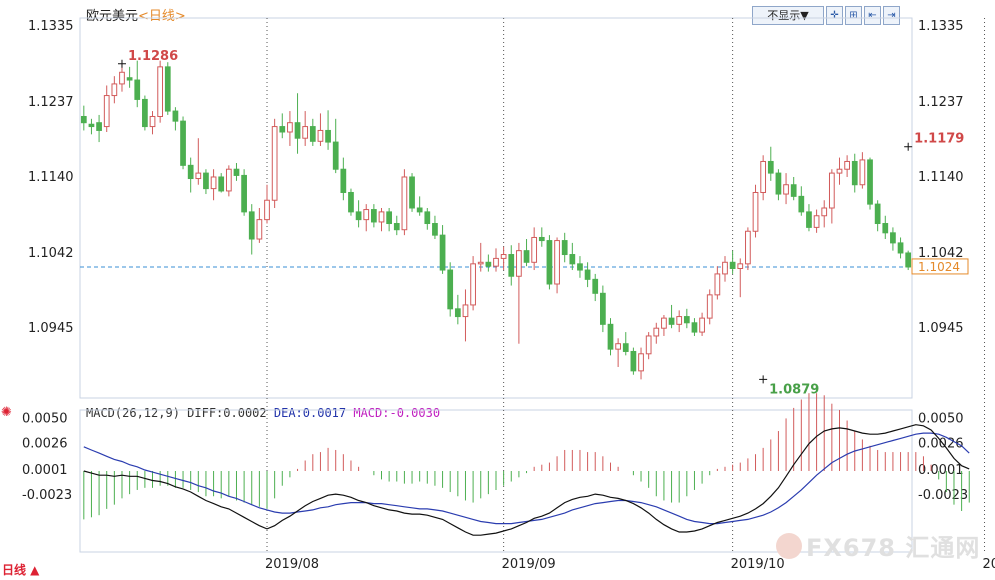 This screenshot has width=995, height=580. Describe the element at coordinates (20, 569) in the screenshot. I see `period-toggle-button: 日线 ▲` at that location.